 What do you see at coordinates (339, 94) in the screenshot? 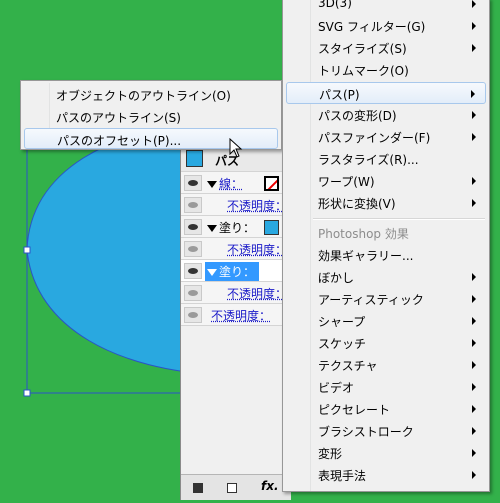
I see `menu-item-label: パス(P)` at bounding box center [339, 94].